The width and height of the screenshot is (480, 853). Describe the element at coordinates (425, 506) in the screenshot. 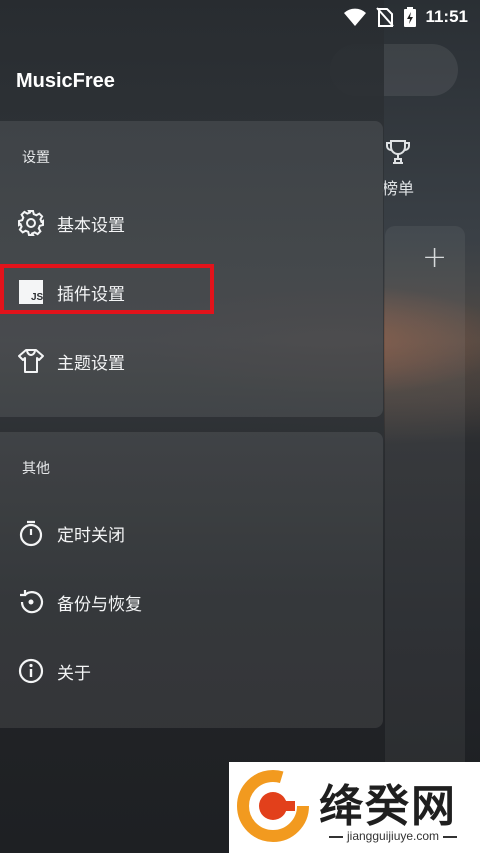

I see `background-card` at that location.